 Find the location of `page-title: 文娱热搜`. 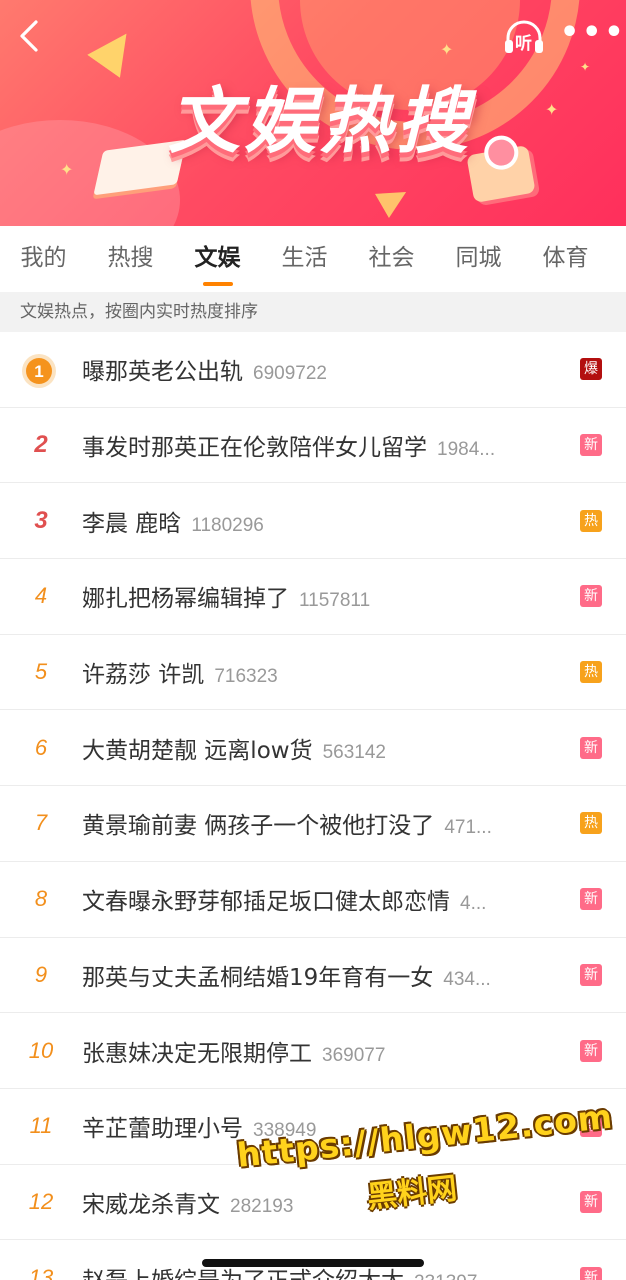

page-title: 文娱热搜 is located at coordinates (319, 121).